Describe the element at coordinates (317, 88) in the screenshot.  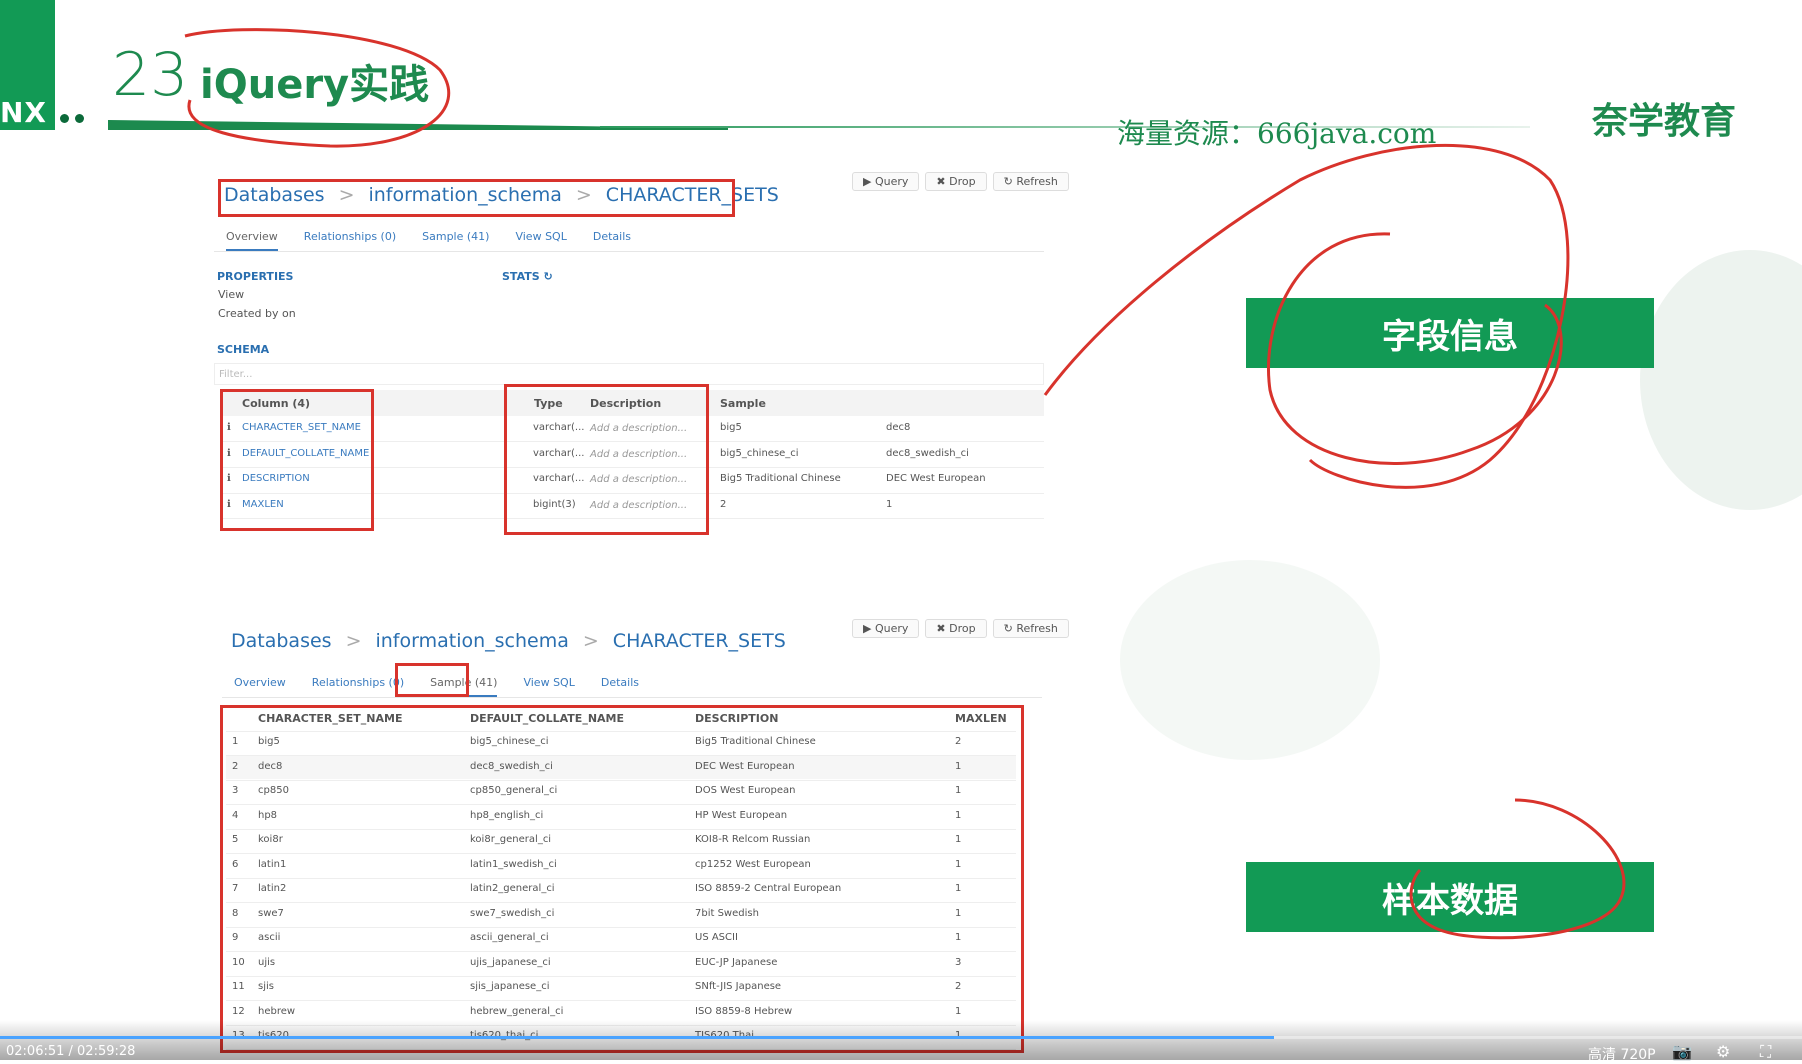
I see `annotation-circle-title` at that location.